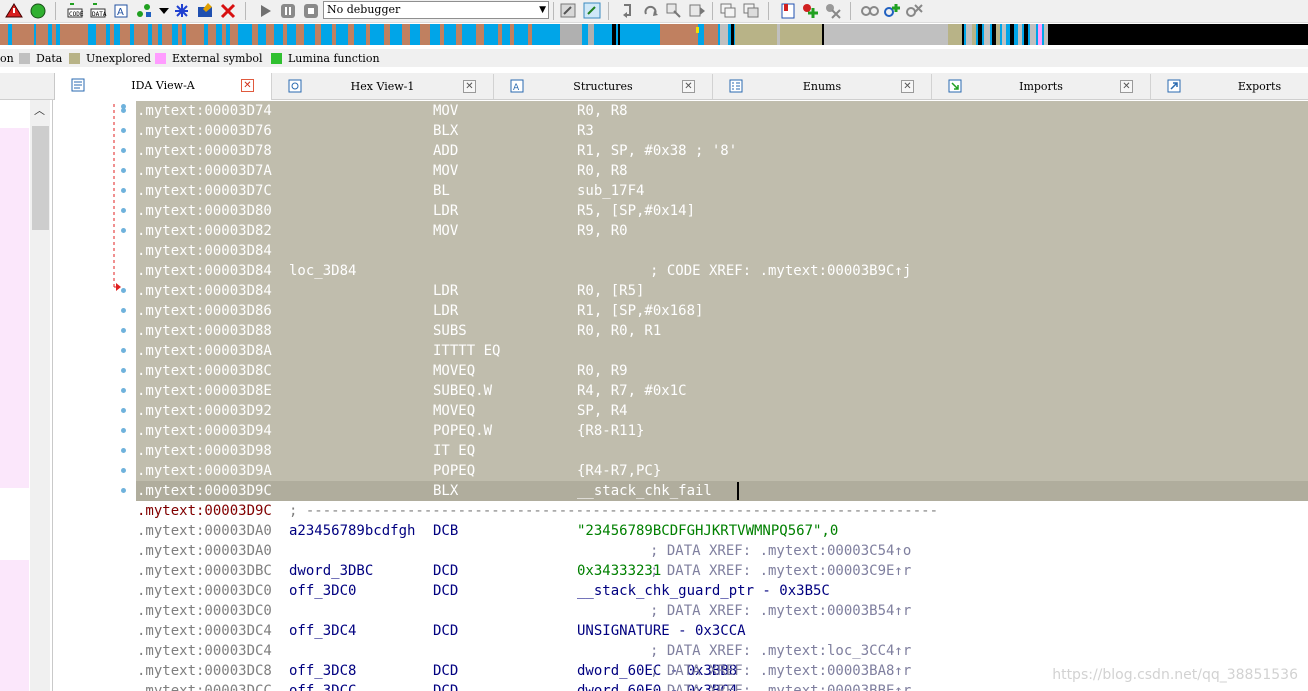  I want to click on listing-label: dword_3DBC, so click(331, 571).